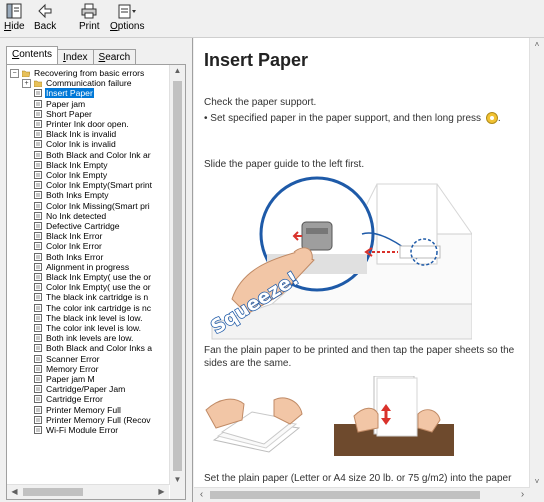 This screenshot has height=502, width=544. What do you see at coordinates (60, 104) in the screenshot?
I see `tree-item: Paper jam` at bounding box center [60, 104].